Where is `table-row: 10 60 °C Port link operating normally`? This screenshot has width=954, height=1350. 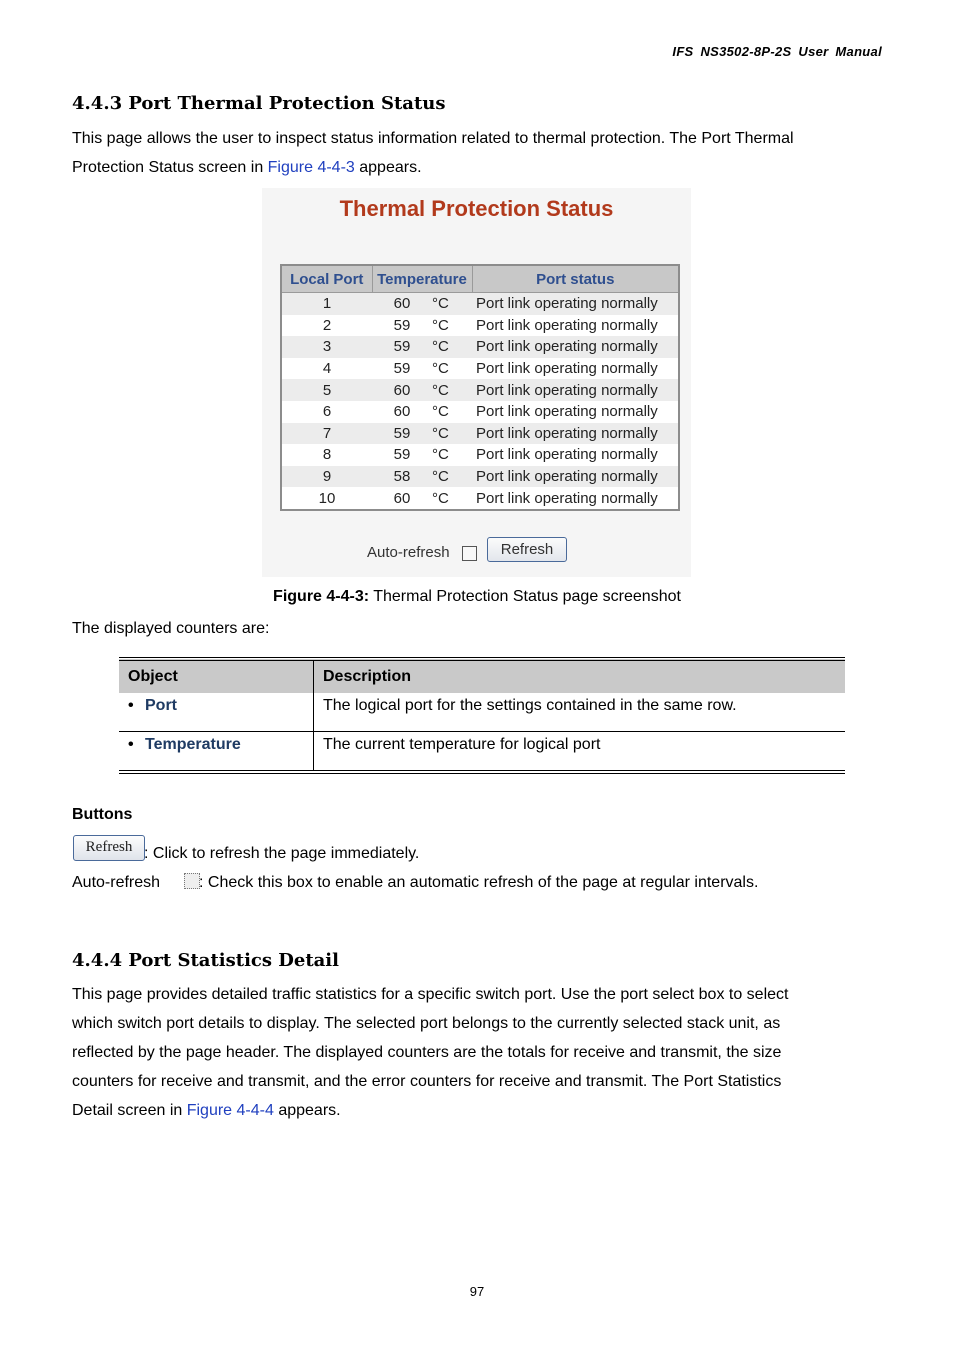
table-row: 10 60 °C Port link operating normally is located at coordinates (480, 498).